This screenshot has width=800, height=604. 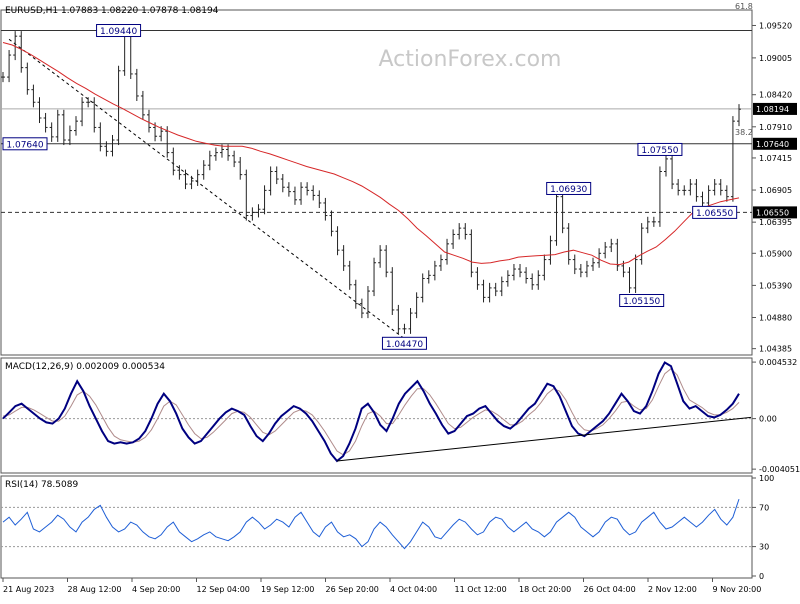 What do you see at coordinates (544, 439) in the screenshot?
I see `macd-trendline` at bounding box center [544, 439].